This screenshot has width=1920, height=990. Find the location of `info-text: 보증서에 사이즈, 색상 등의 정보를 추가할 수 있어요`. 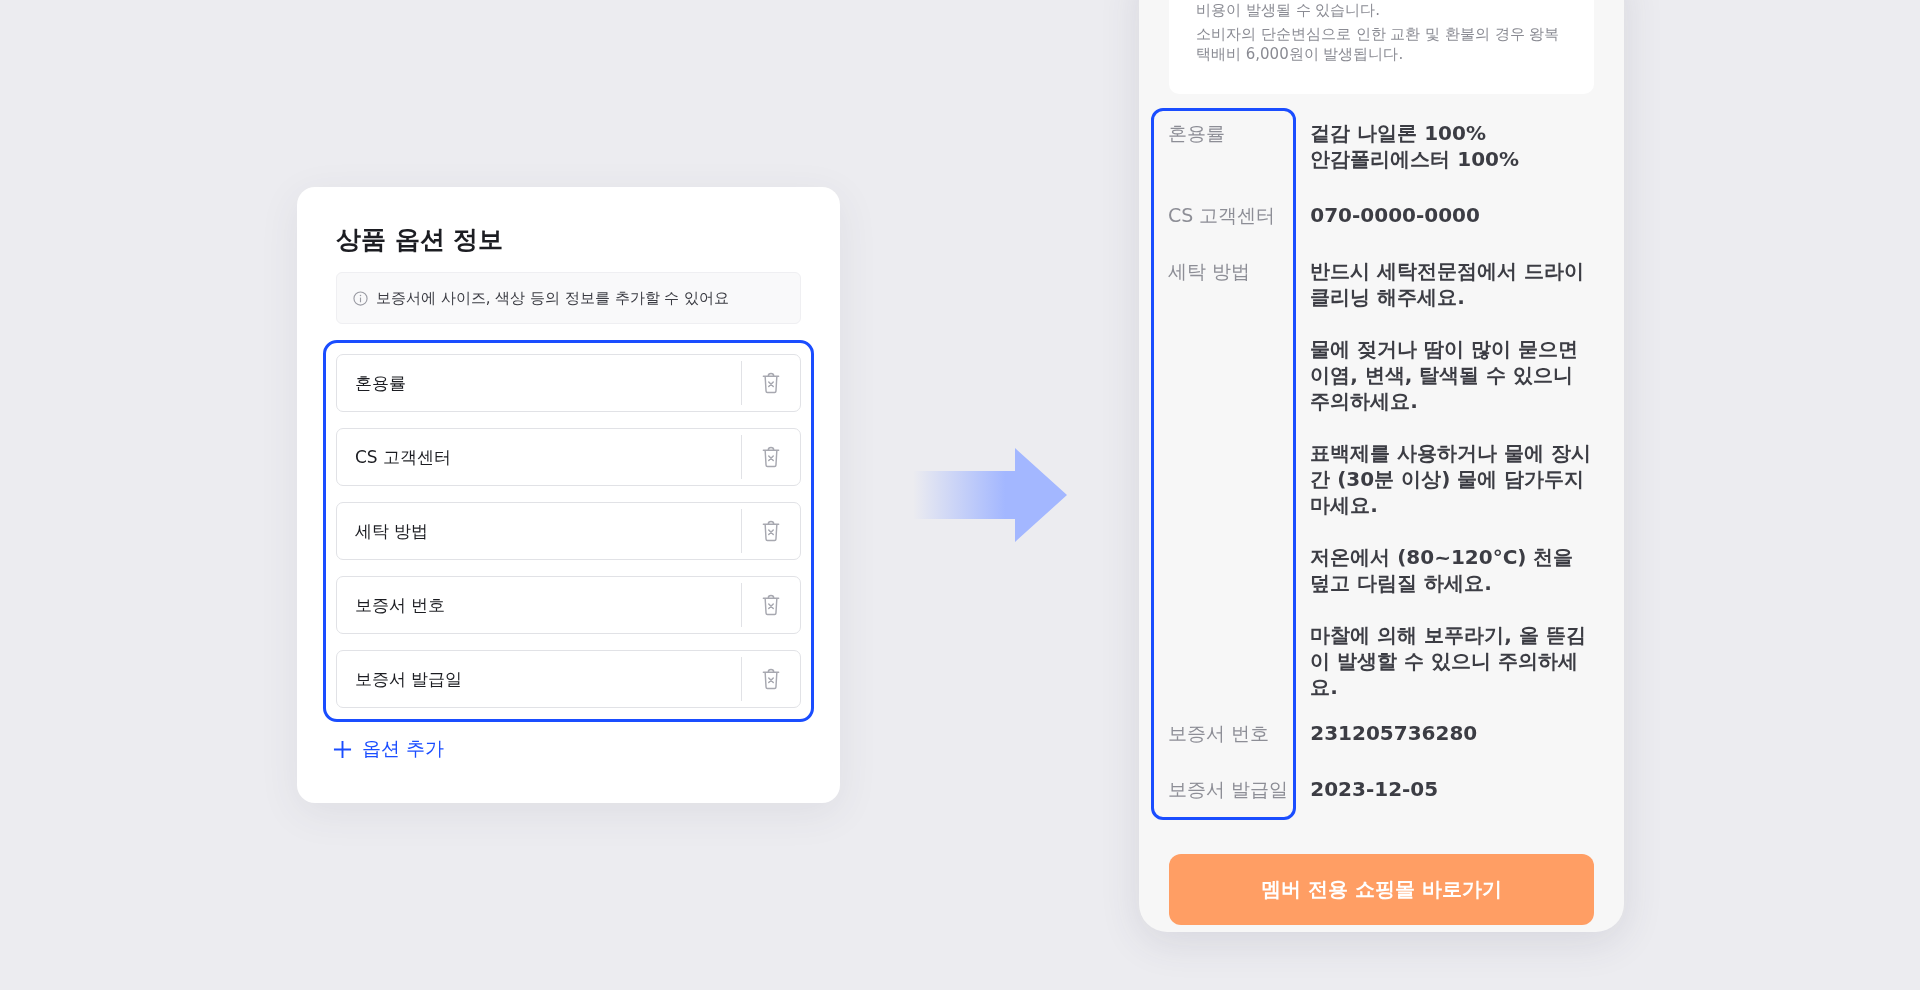

info-text: 보증서에 사이즈, 색상 등의 정보를 추가할 수 있어요 is located at coordinates (553, 298).